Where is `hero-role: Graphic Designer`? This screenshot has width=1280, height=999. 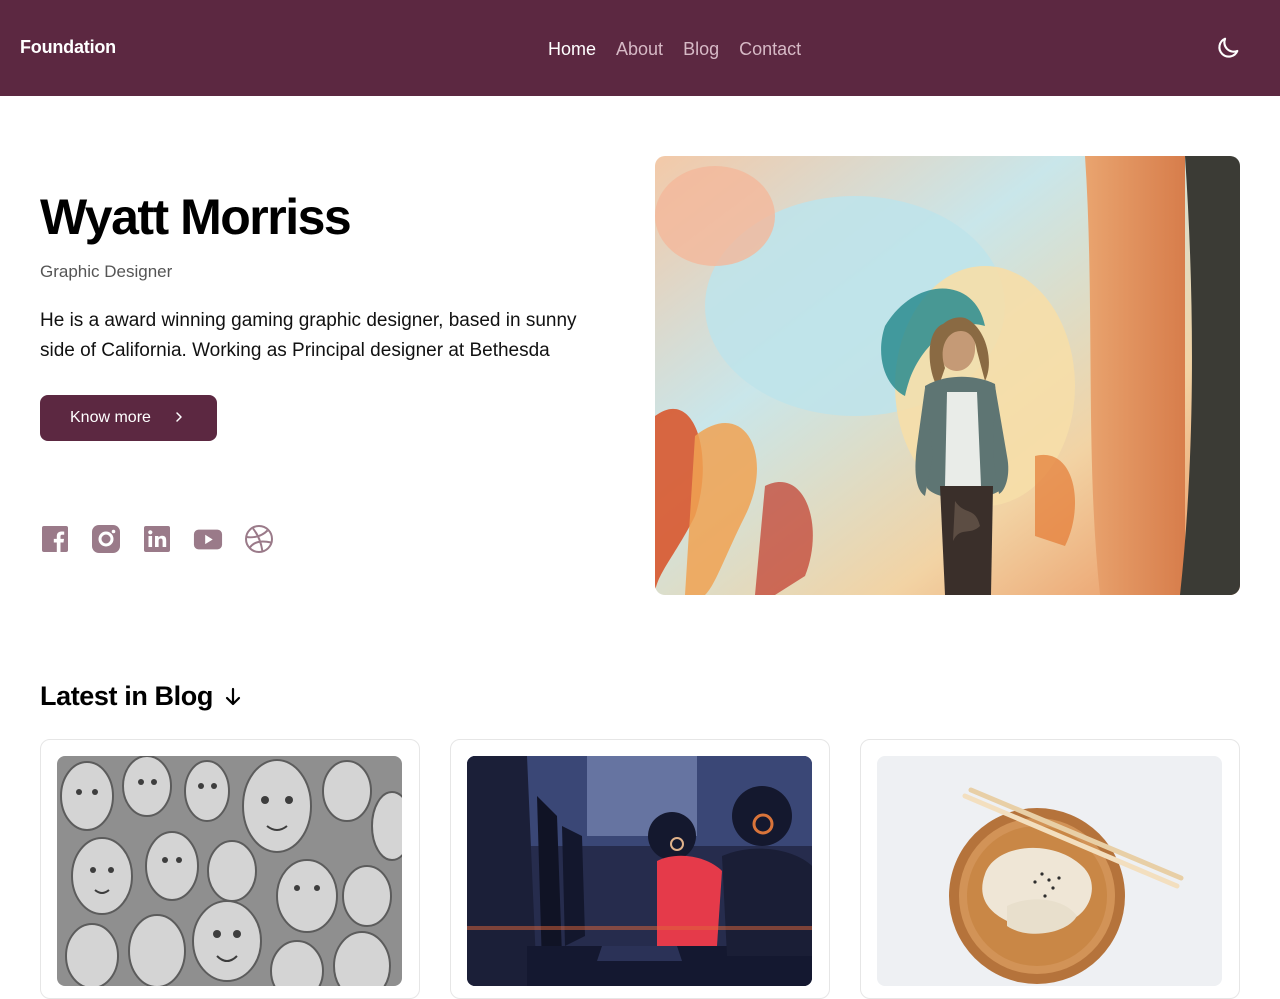
hero-role: Graphic Designer is located at coordinates (106, 271).